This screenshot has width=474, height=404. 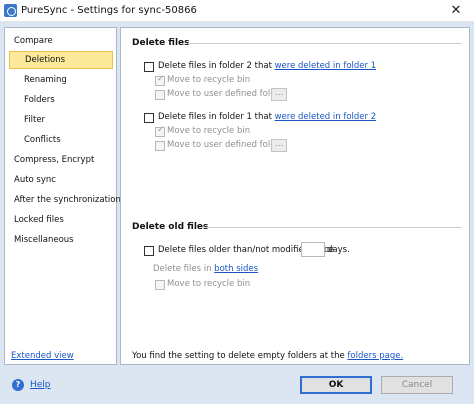 What do you see at coordinates (18, 385) in the screenshot?
I see `help-icon: ?` at bounding box center [18, 385].